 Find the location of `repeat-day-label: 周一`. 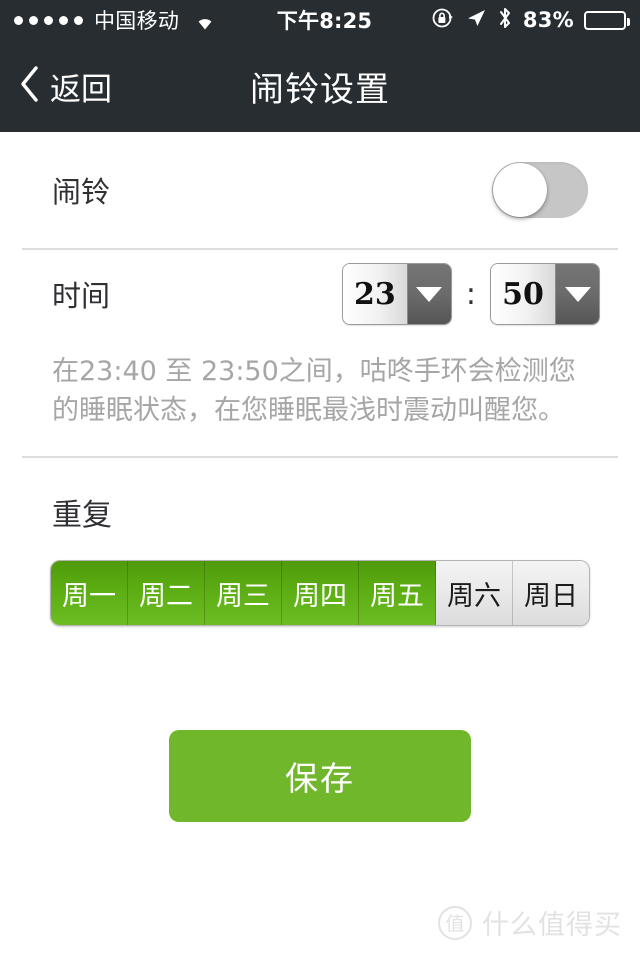

repeat-day-label: 周一 is located at coordinates (89, 596).